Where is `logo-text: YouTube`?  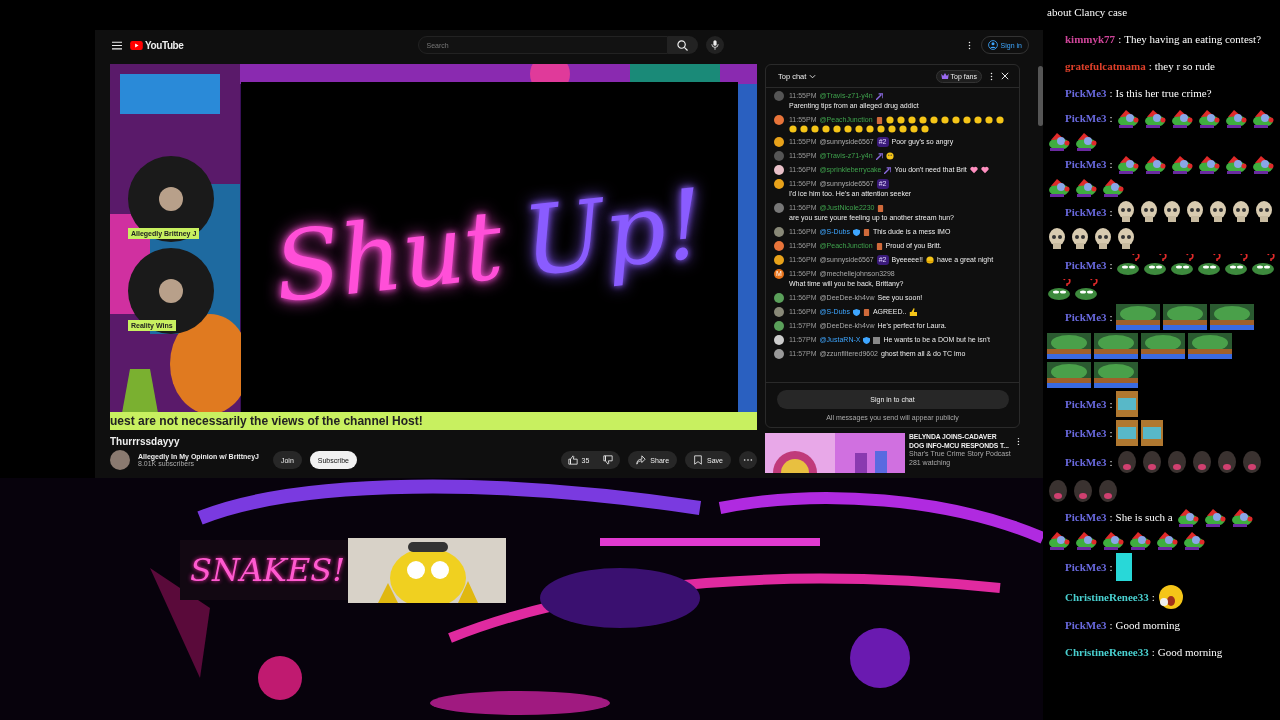 logo-text: YouTube is located at coordinates (164, 45).